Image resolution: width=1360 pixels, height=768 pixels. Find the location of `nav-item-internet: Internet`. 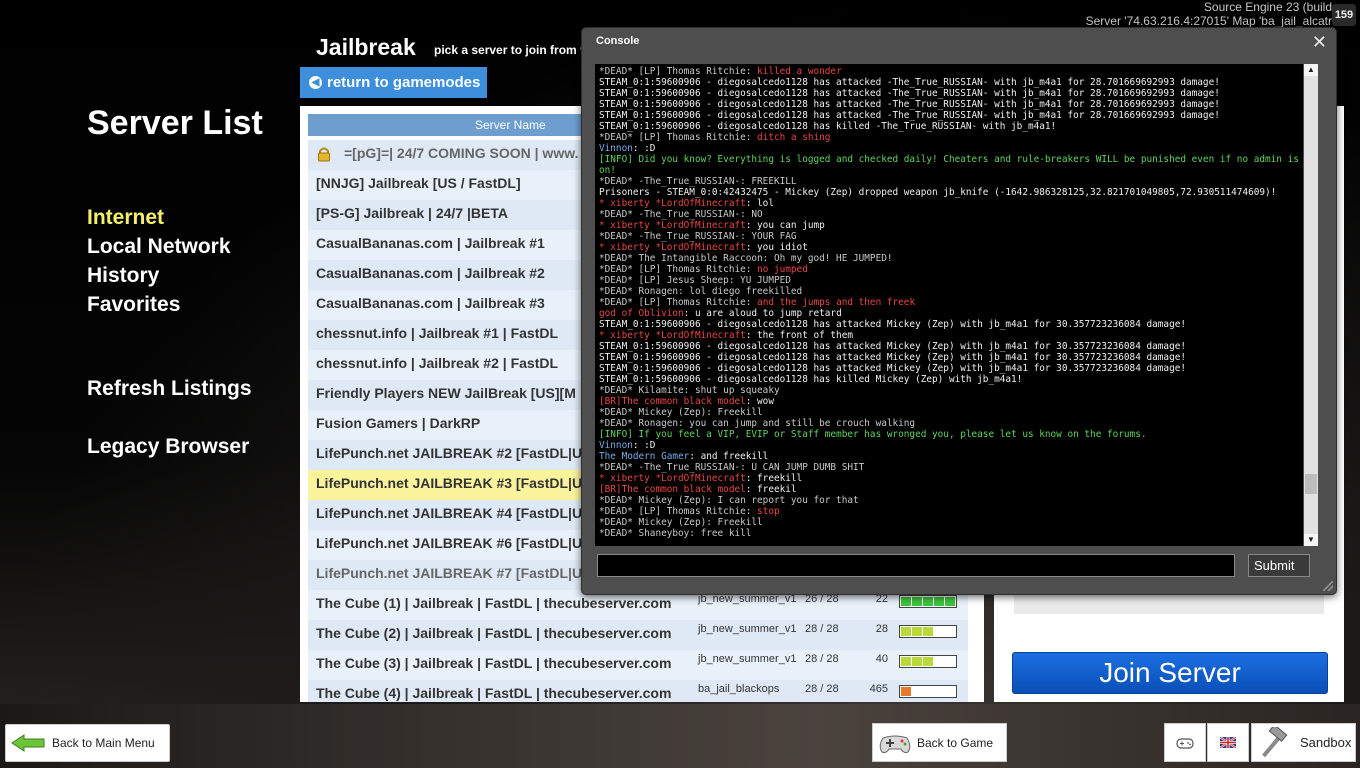

nav-item-internet: Internet is located at coordinates (159, 217).